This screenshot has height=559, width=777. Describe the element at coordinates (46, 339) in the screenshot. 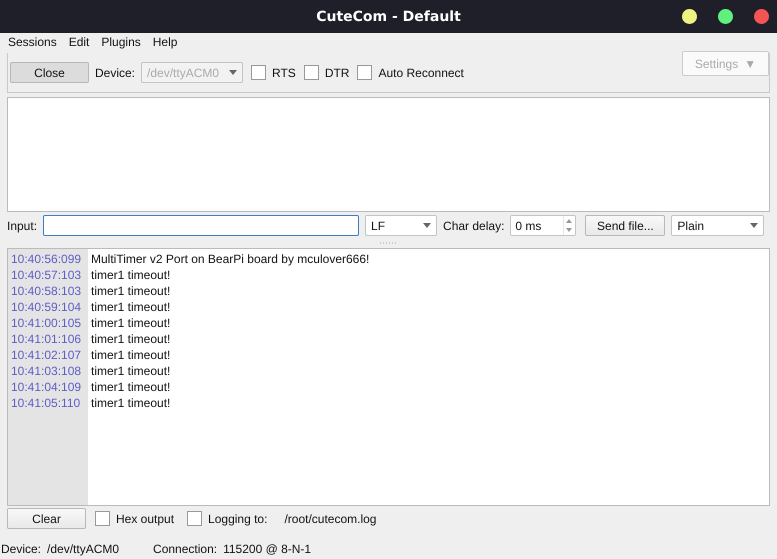

I see `timestamp: 10:41:01:106` at that location.